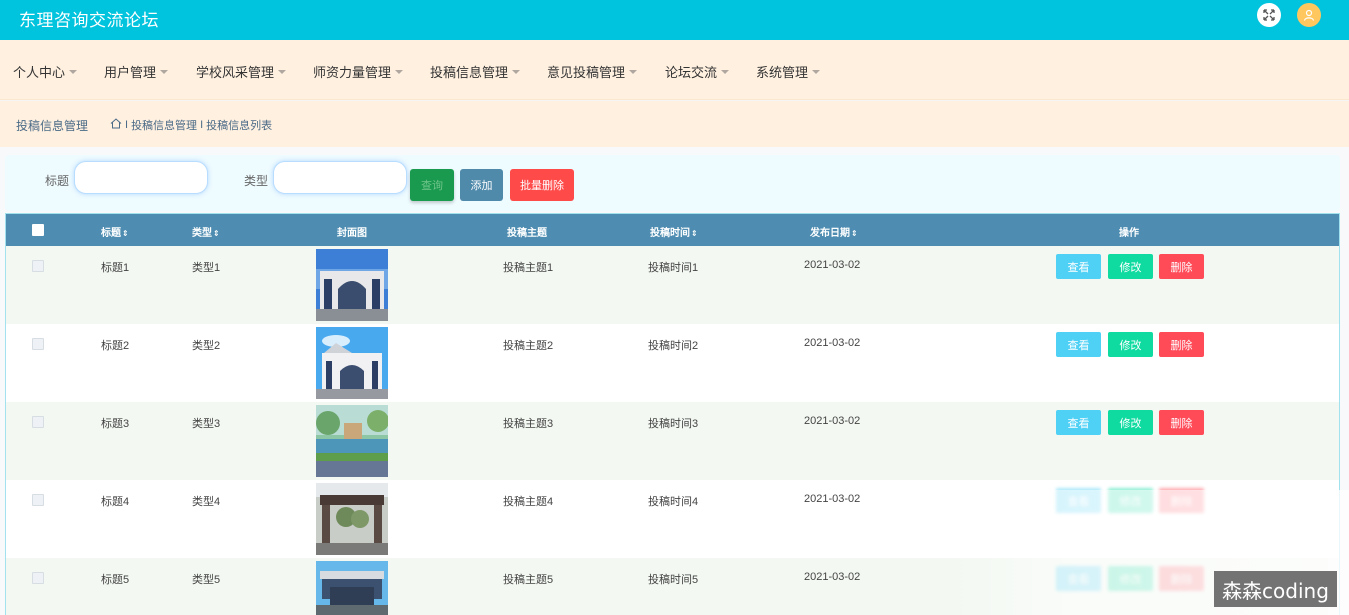 This screenshot has width=1349, height=615. Describe the element at coordinates (115, 231) in the screenshot. I see `column-header-title: 标题⇕` at that location.